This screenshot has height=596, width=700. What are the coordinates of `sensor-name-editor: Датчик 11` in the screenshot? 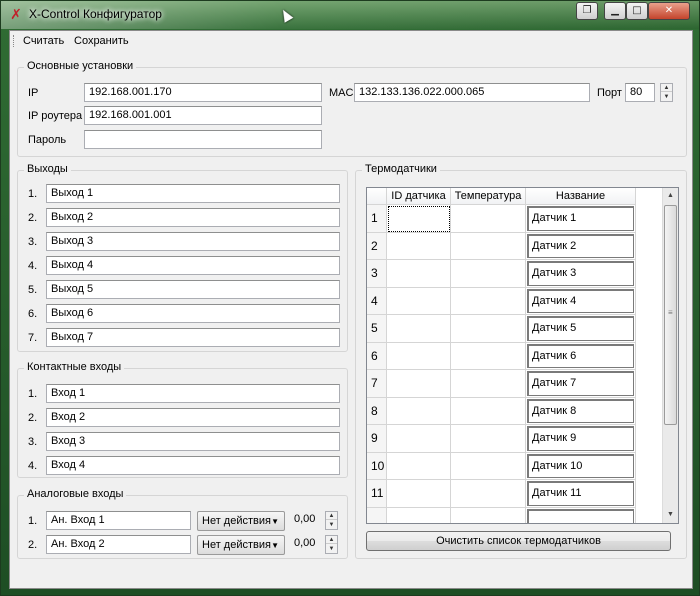 It's located at (580, 493).